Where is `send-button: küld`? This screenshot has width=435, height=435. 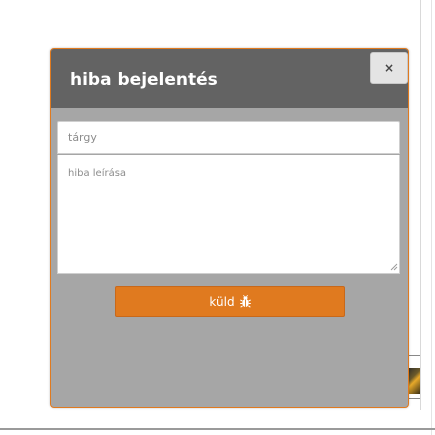 send-button: küld is located at coordinates (230, 301).